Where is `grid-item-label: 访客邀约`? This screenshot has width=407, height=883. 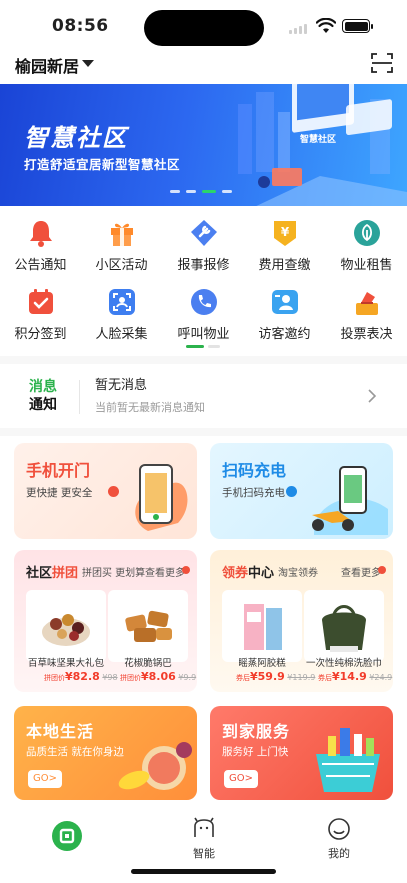 grid-item-label: 访客邀约 is located at coordinates (284, 334).